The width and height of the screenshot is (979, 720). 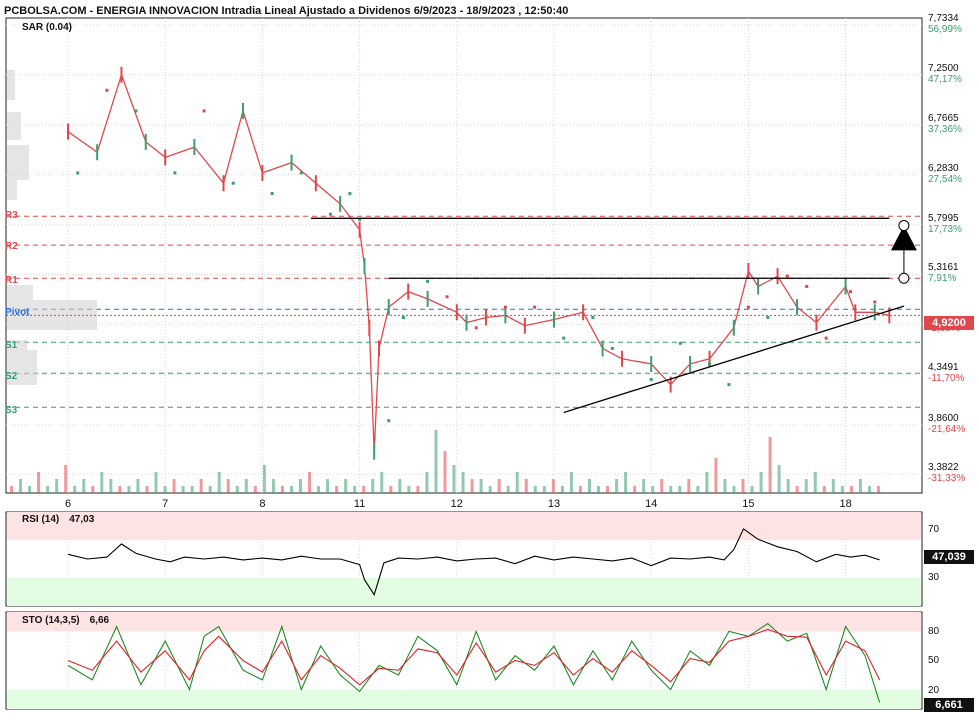 I want to click on target-arrow-tip, so click(x=904, y=226).